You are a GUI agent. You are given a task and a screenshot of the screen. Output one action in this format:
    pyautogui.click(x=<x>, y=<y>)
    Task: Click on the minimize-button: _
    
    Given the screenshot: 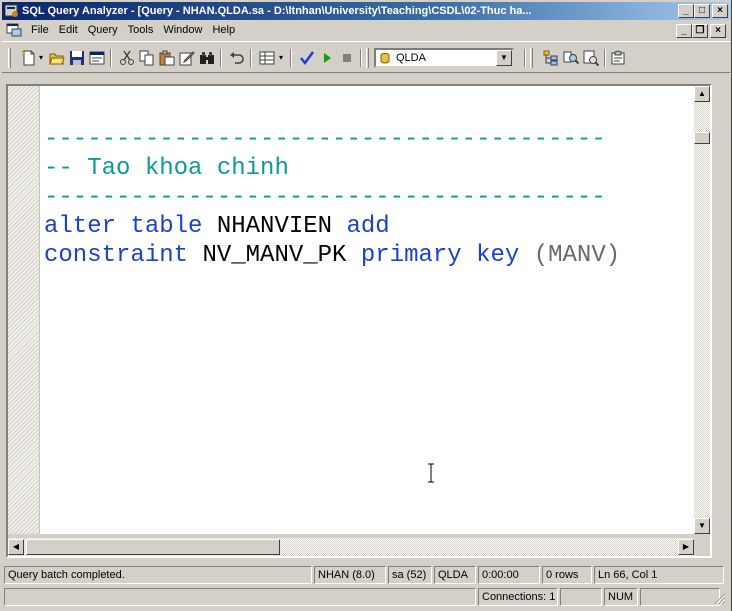 What is the action you would take?
    pyautogui.click(x=686, y=11)
    